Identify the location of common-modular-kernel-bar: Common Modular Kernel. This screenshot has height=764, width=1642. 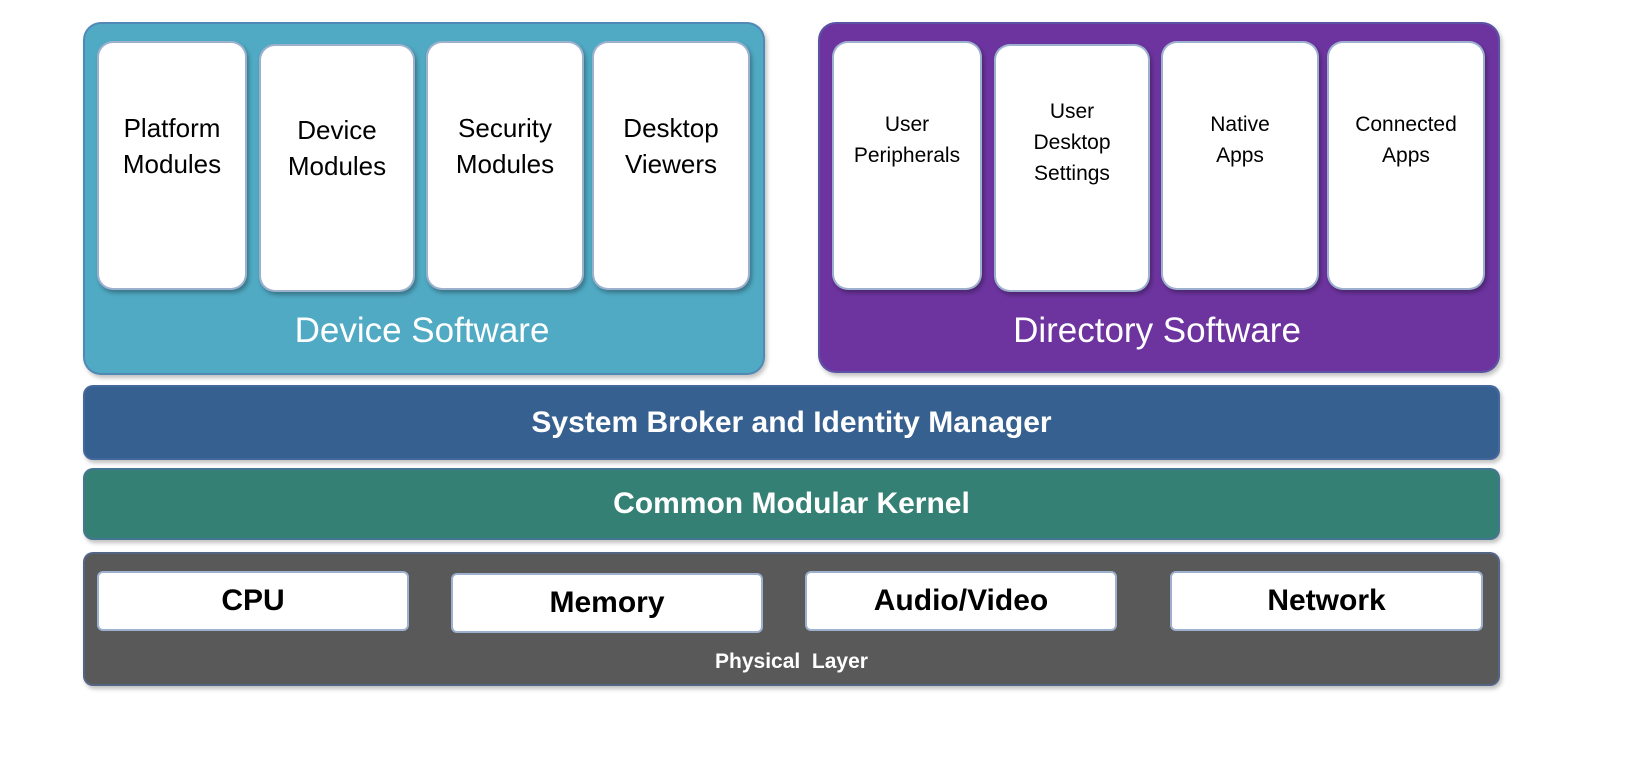
(791, 504).